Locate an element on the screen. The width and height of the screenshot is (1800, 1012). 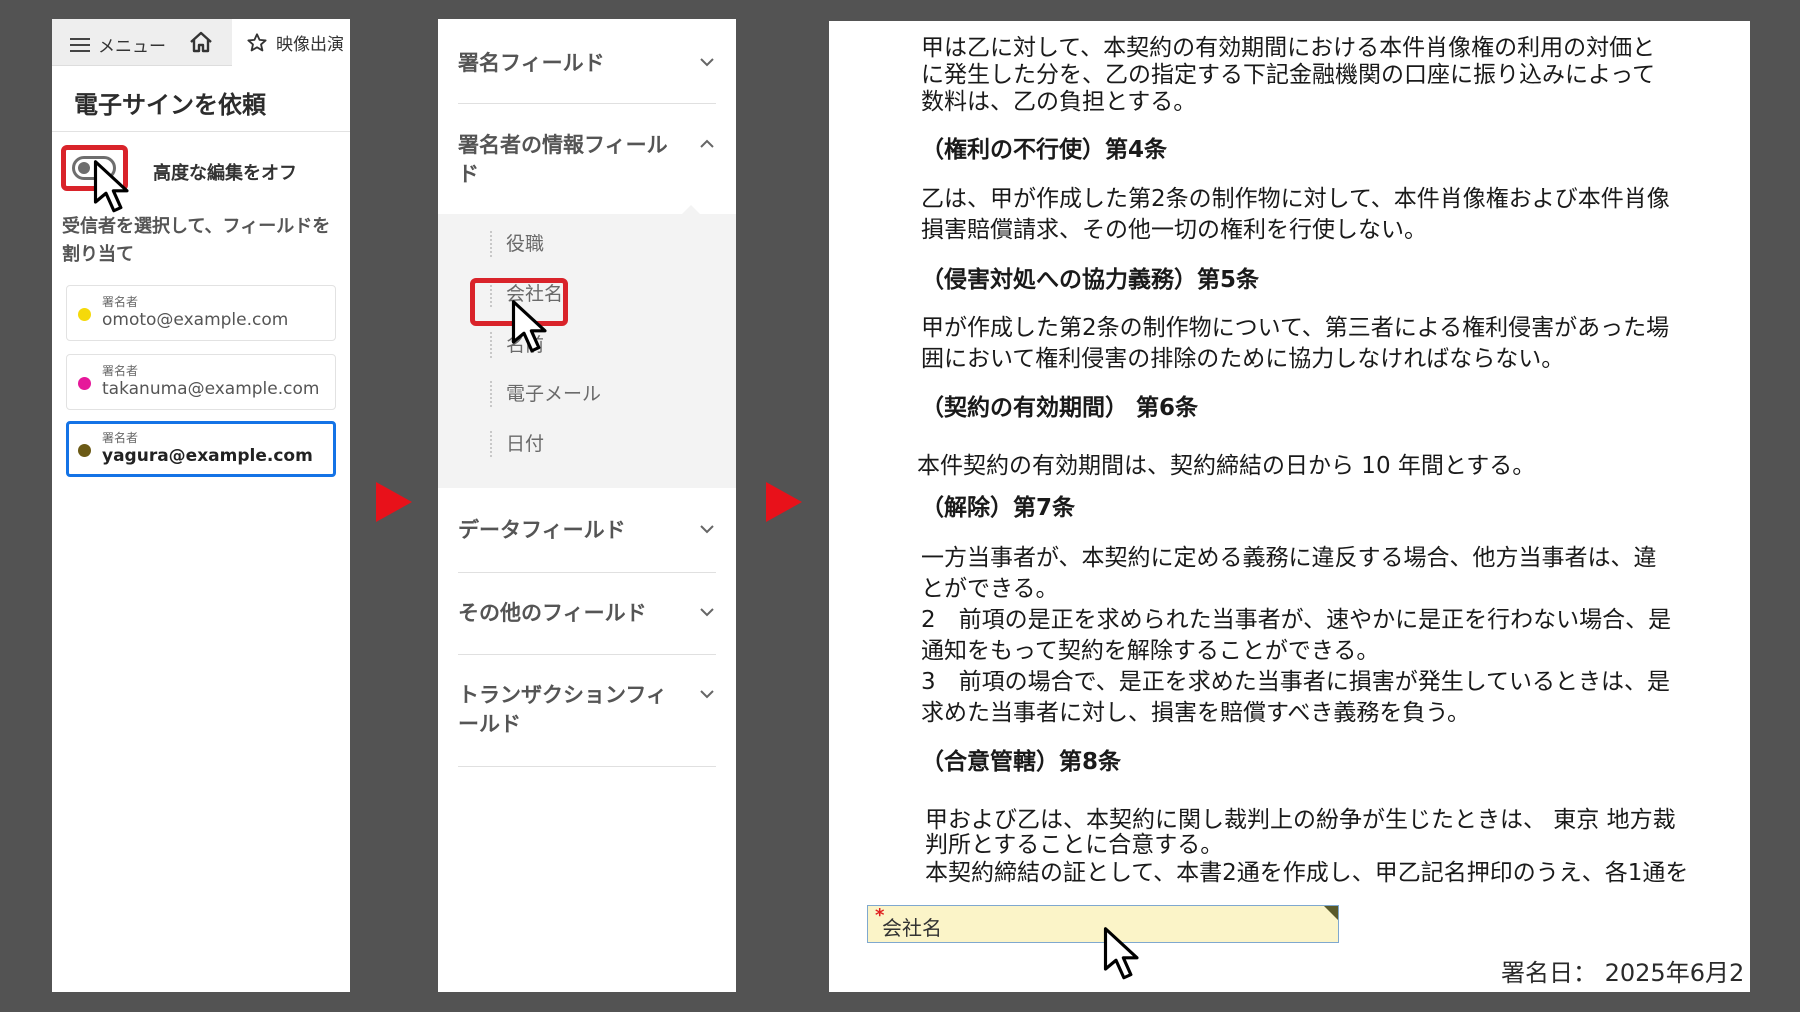
data-fields-section: データフィールド is located at coordinates (587, 530).